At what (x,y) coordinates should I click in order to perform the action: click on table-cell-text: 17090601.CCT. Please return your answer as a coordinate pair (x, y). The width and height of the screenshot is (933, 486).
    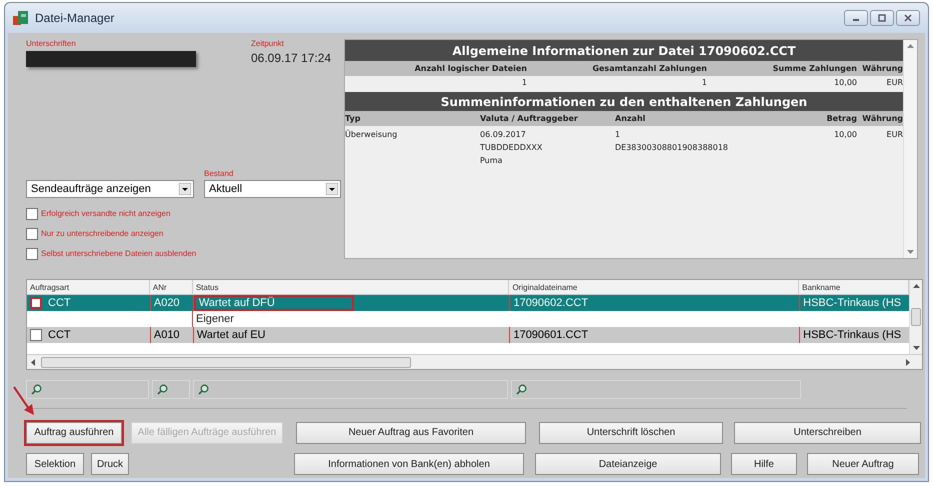
    Looking at the image, I should click on (551, 335).